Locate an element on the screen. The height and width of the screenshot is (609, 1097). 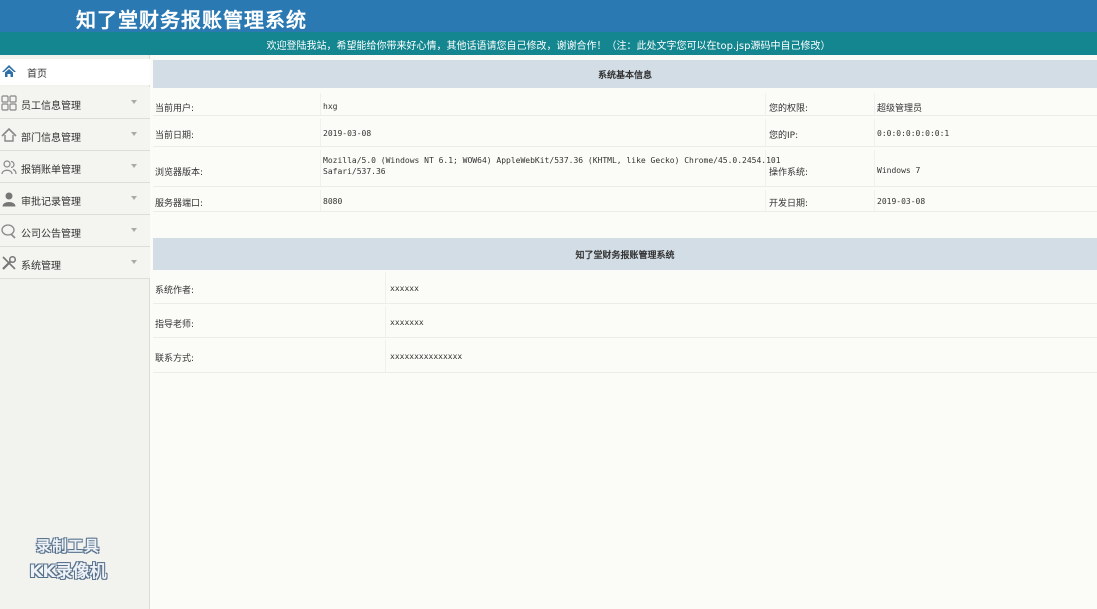
app-title: 知了堂财务报账管理系统 is located at coordinates (191, 20).